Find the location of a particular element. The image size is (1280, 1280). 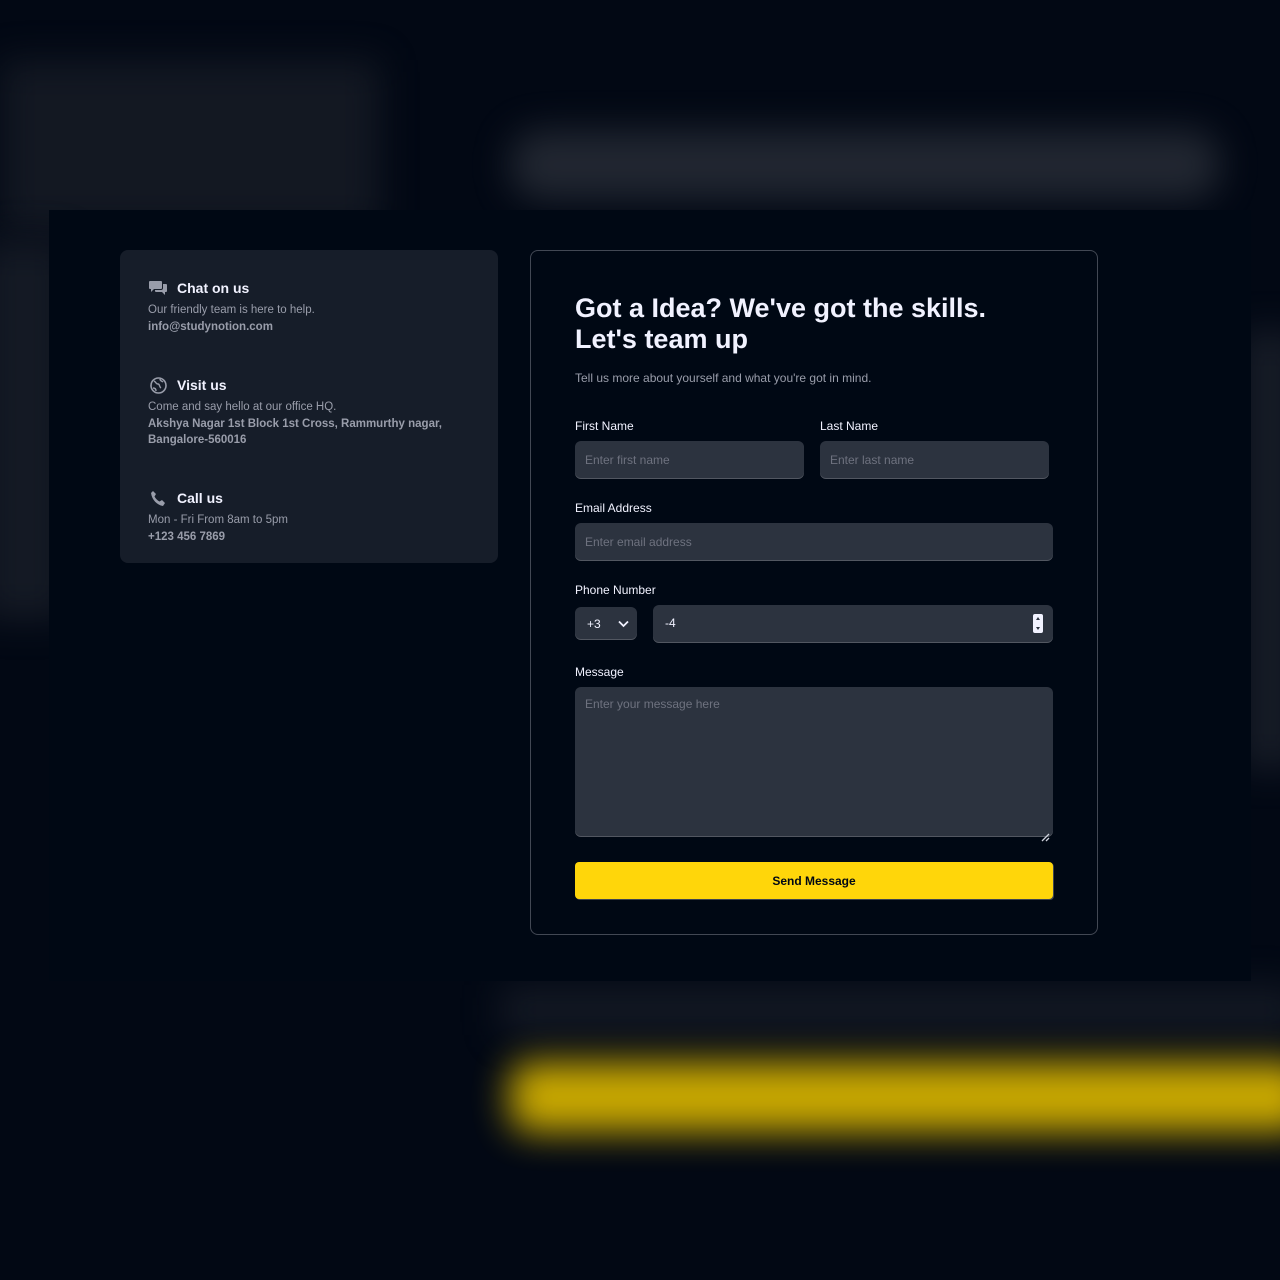

resize-handle-icon is located at coordinates (1045, 835).